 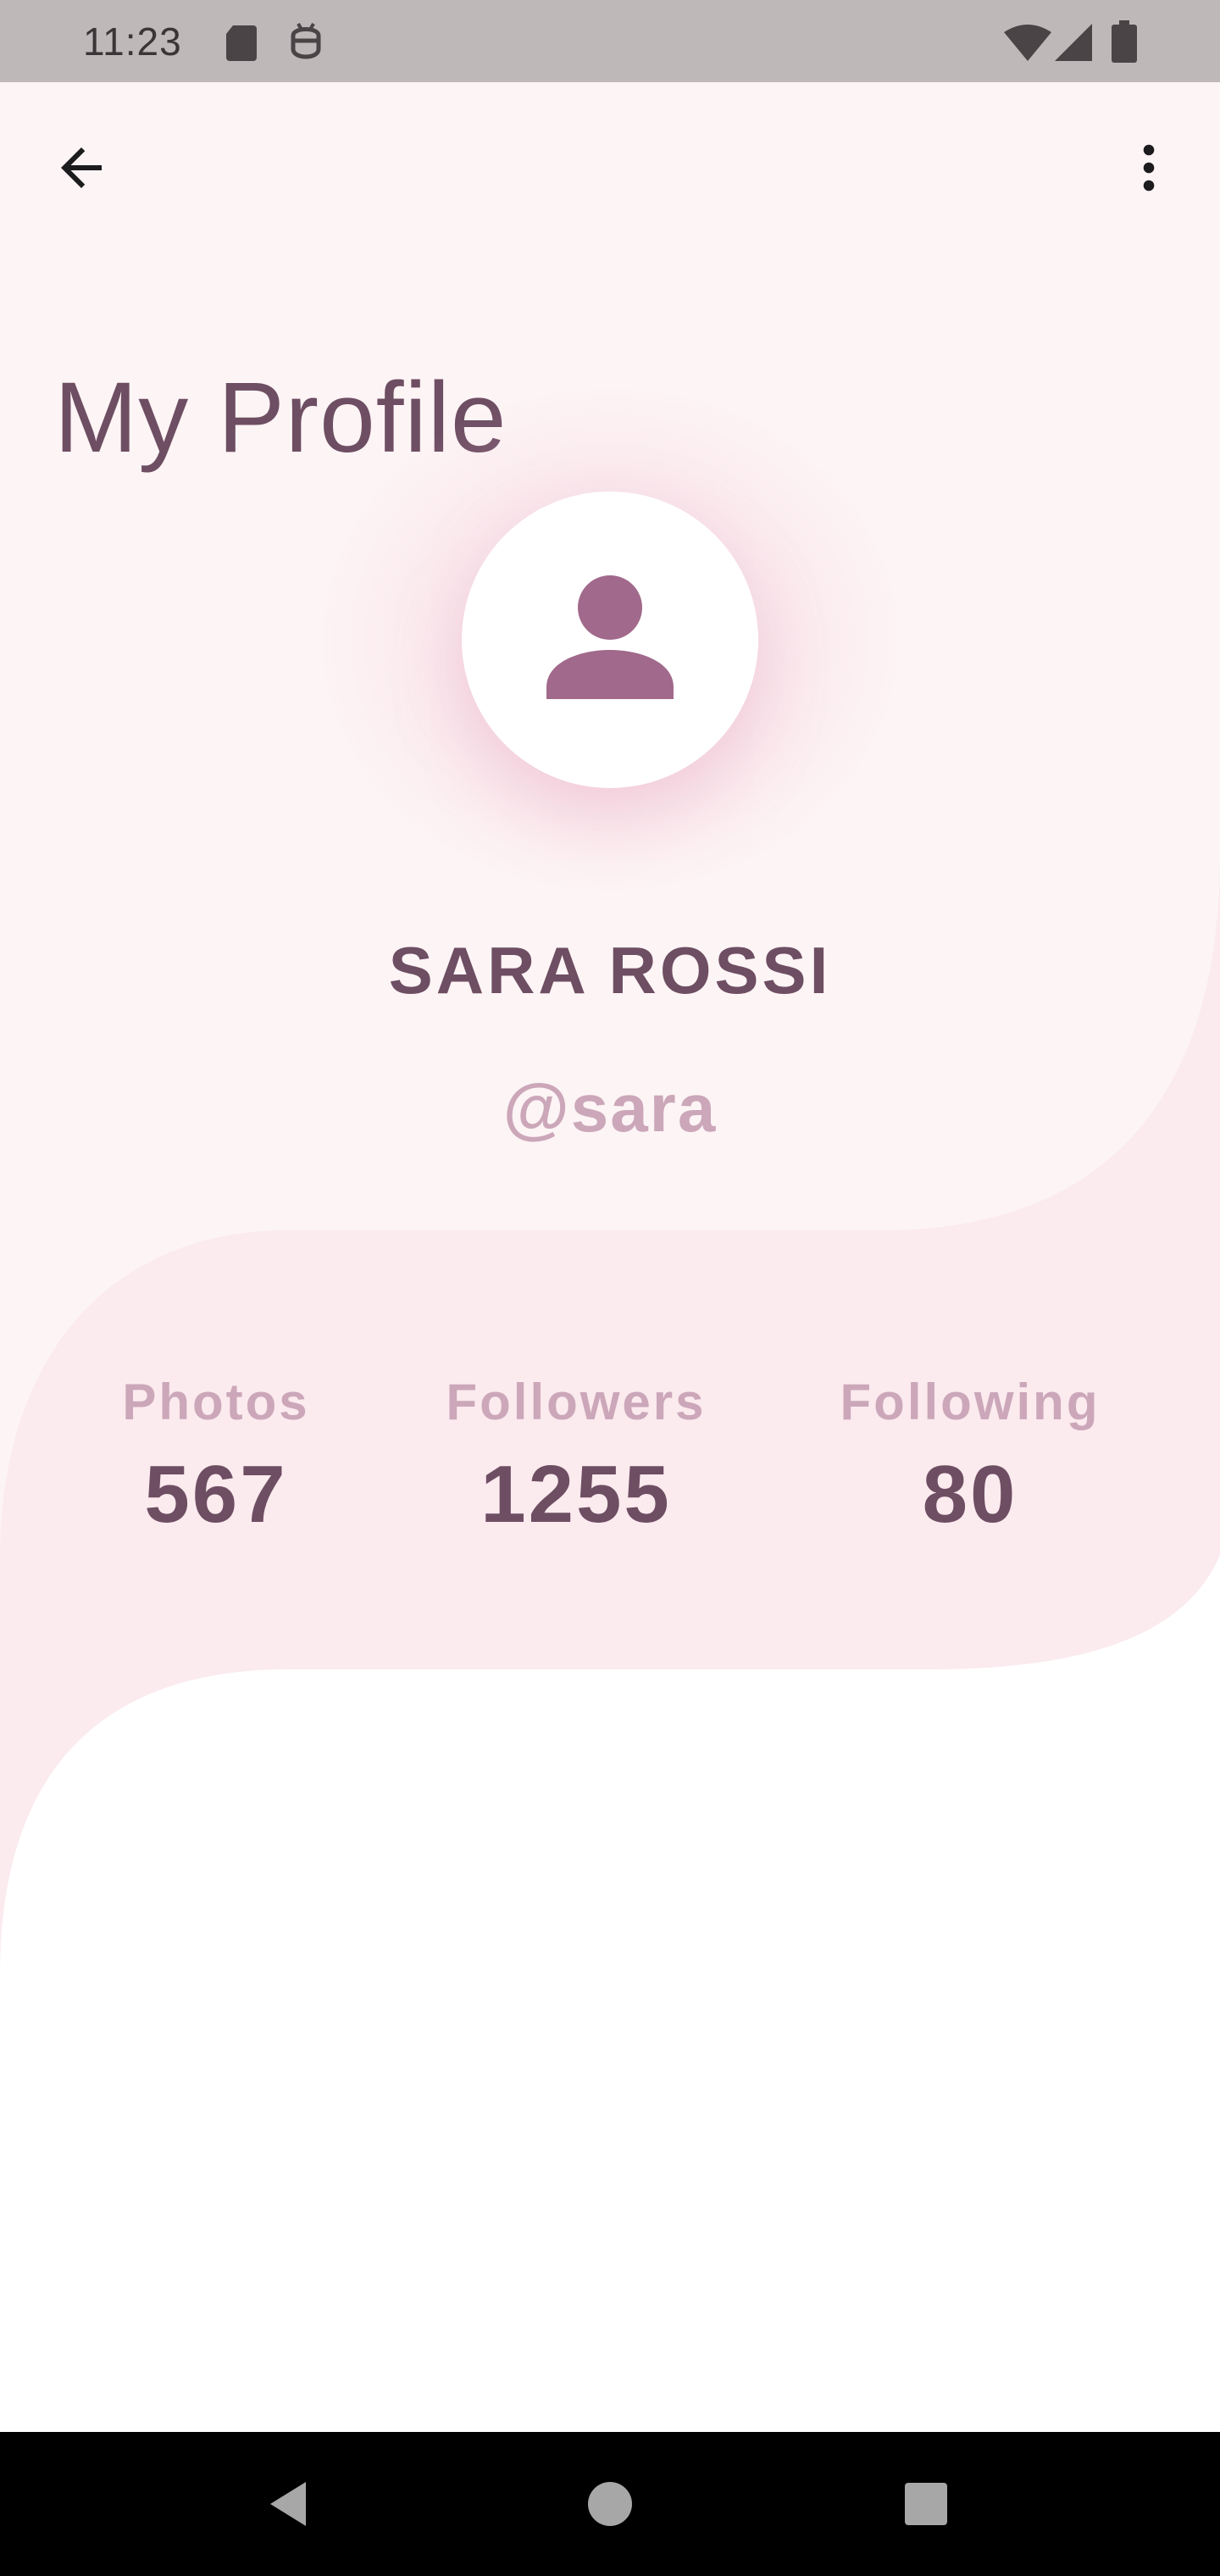 I want to click on avatar, so click(x=610, y=639).